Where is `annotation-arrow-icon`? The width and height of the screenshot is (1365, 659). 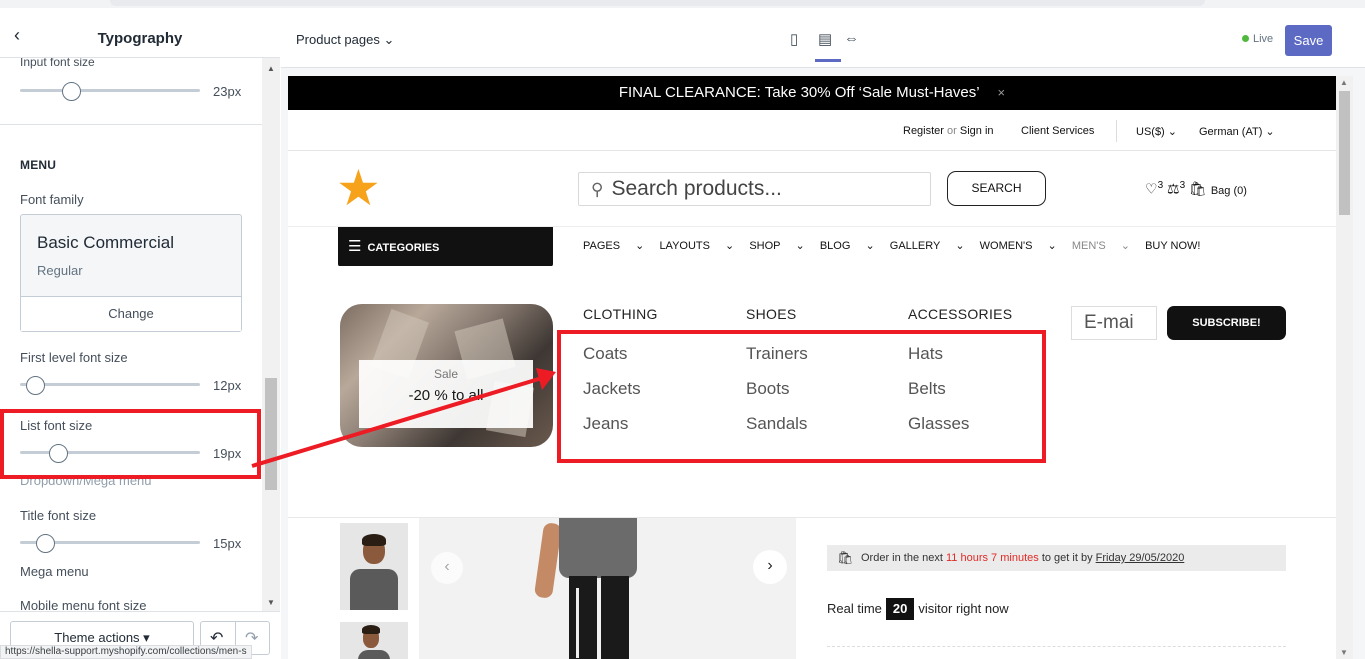 annotation-arrow-icon is located at coordinates (403, 418).